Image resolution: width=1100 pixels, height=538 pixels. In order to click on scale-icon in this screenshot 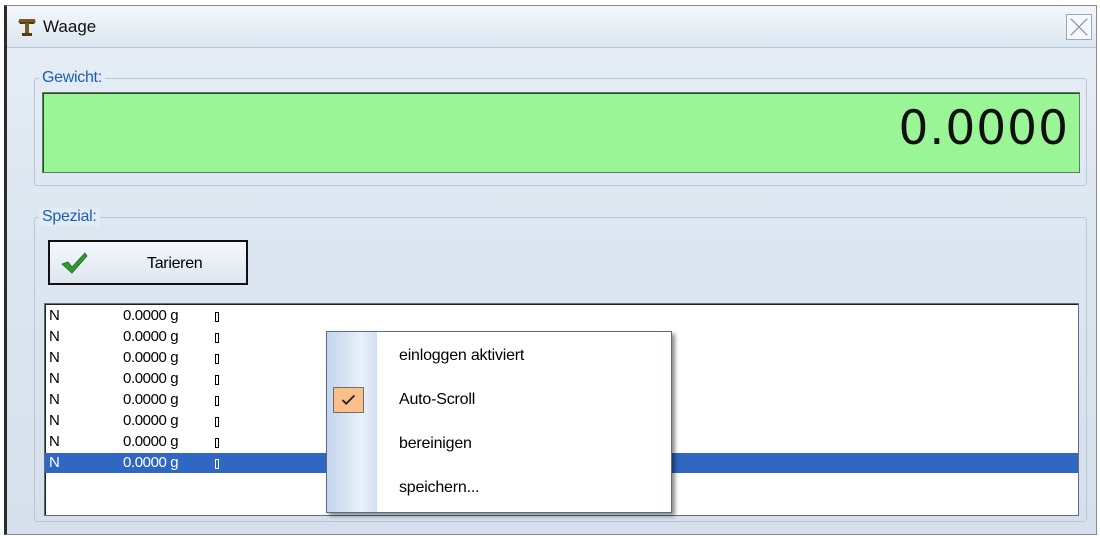, I will do `click(27, 27)`.